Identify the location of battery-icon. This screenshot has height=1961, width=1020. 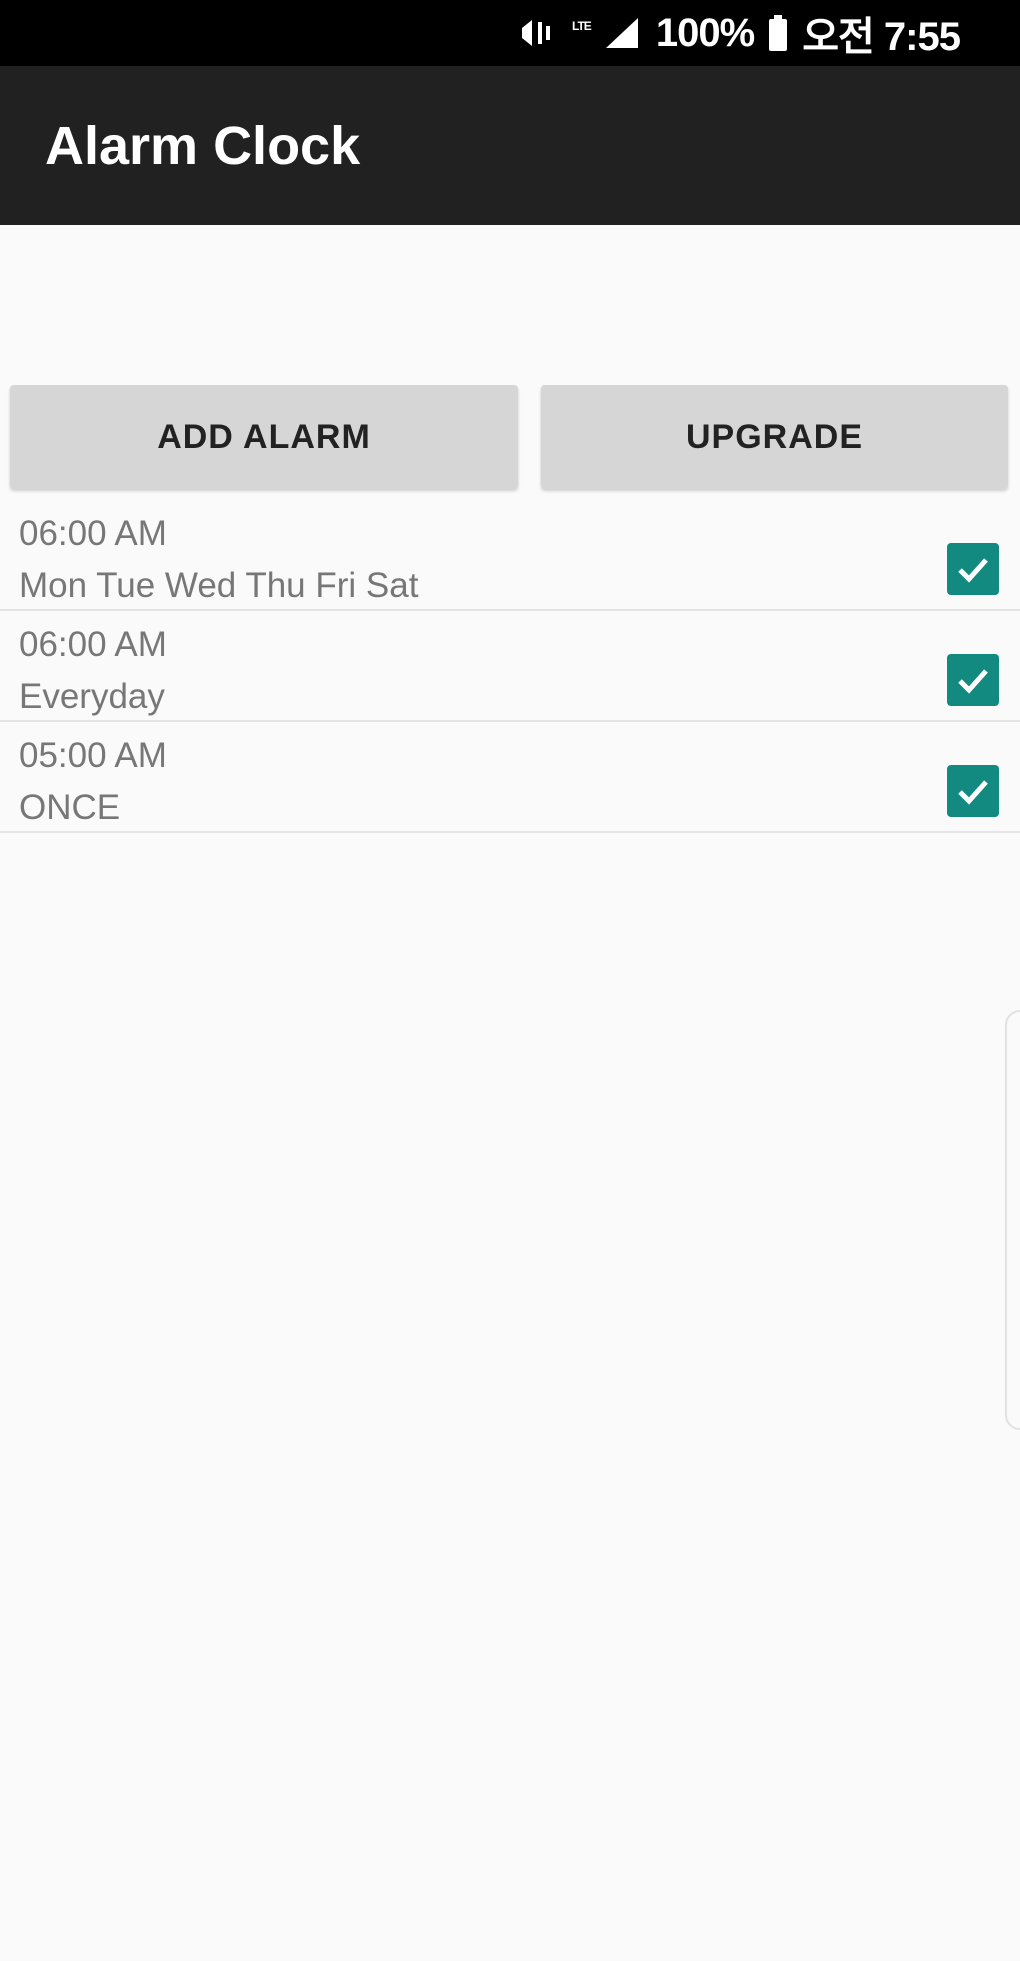
(778, 33).